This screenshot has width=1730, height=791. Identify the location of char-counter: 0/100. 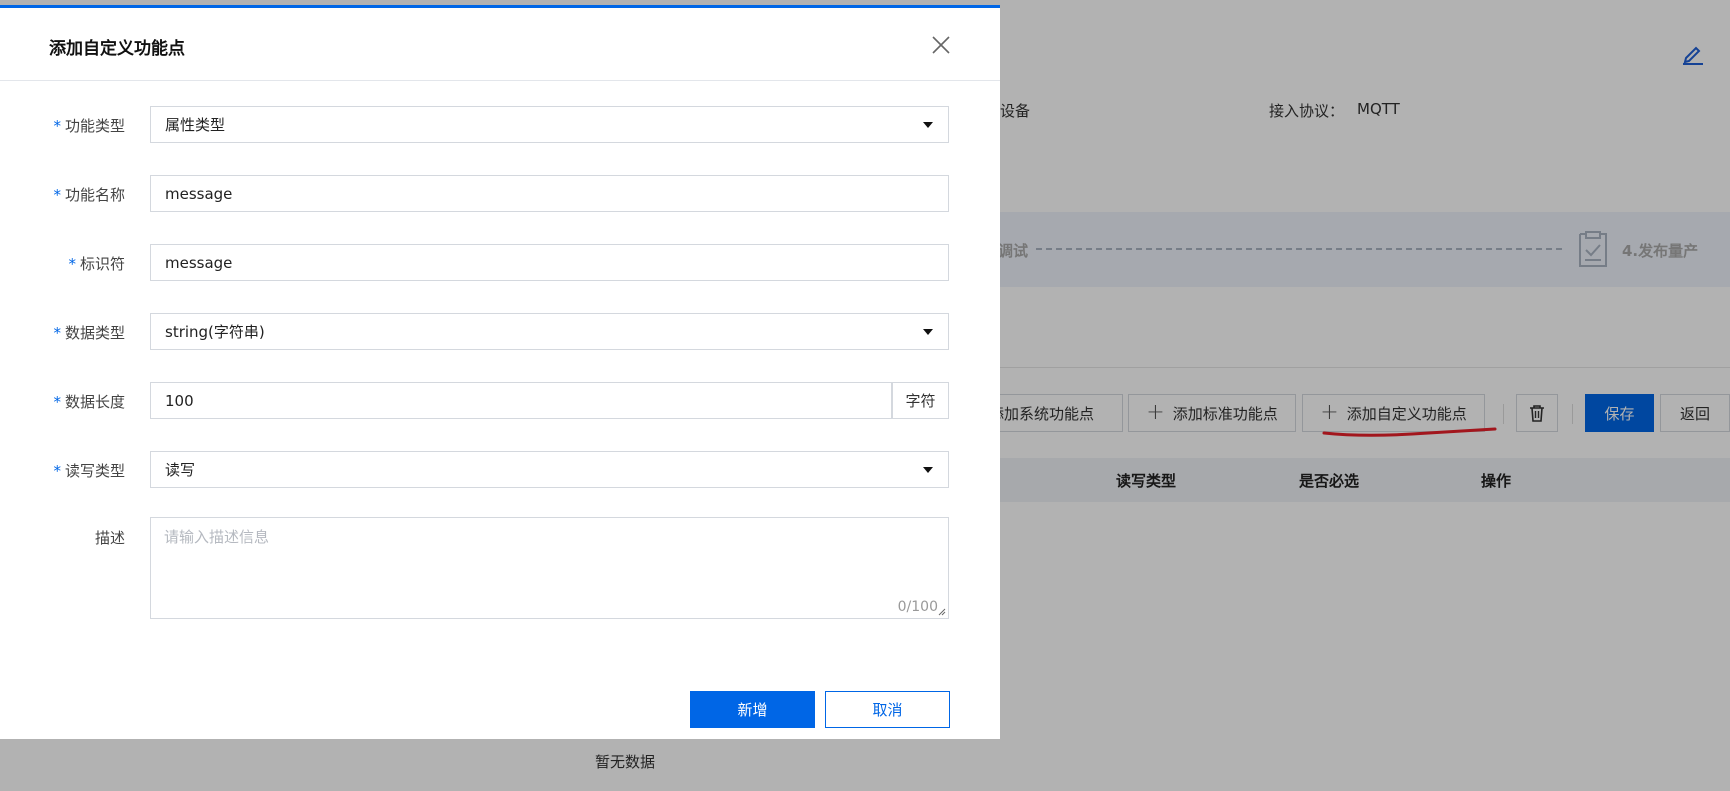
(917, 607).